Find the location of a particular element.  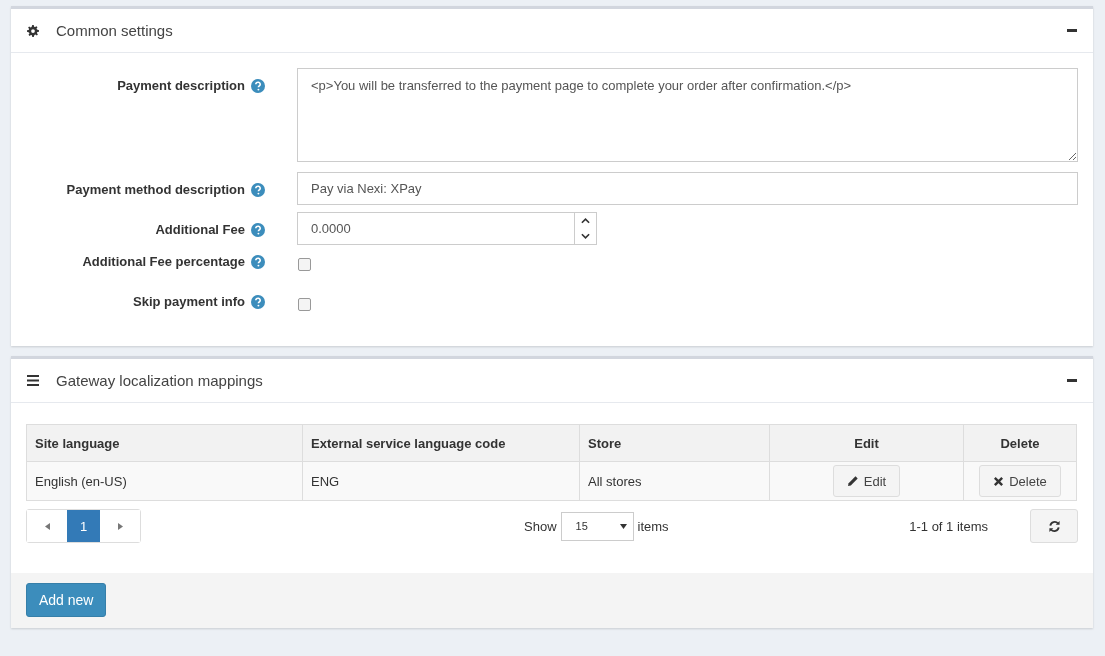

column-header: Store is located at coordinates (674, 443).